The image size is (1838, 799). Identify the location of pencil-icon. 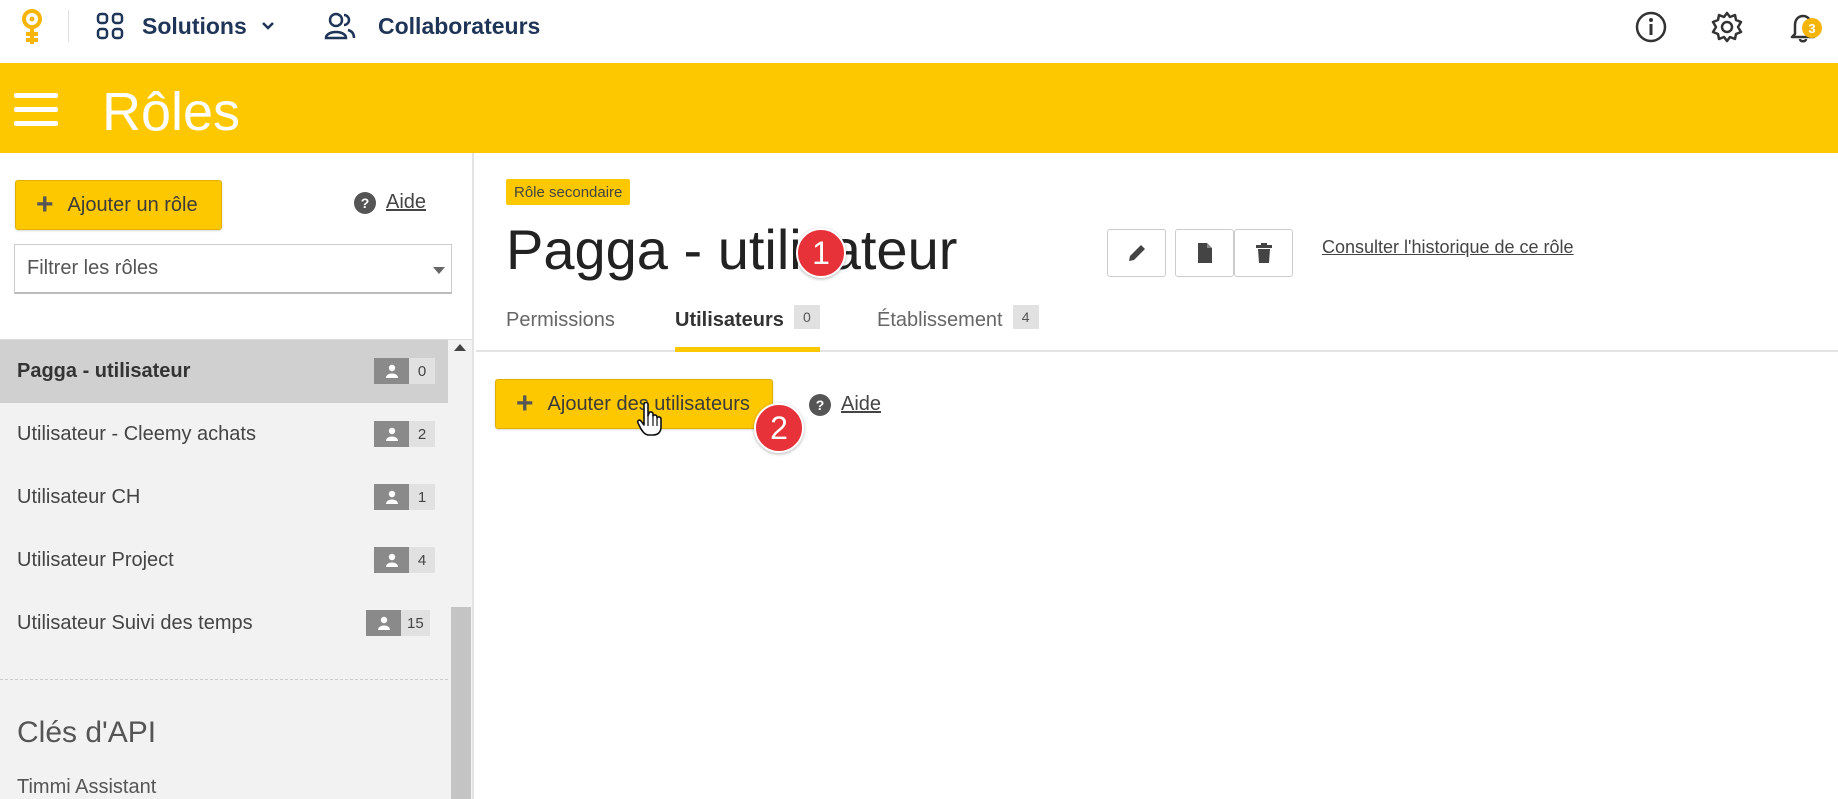
(1136, 253).